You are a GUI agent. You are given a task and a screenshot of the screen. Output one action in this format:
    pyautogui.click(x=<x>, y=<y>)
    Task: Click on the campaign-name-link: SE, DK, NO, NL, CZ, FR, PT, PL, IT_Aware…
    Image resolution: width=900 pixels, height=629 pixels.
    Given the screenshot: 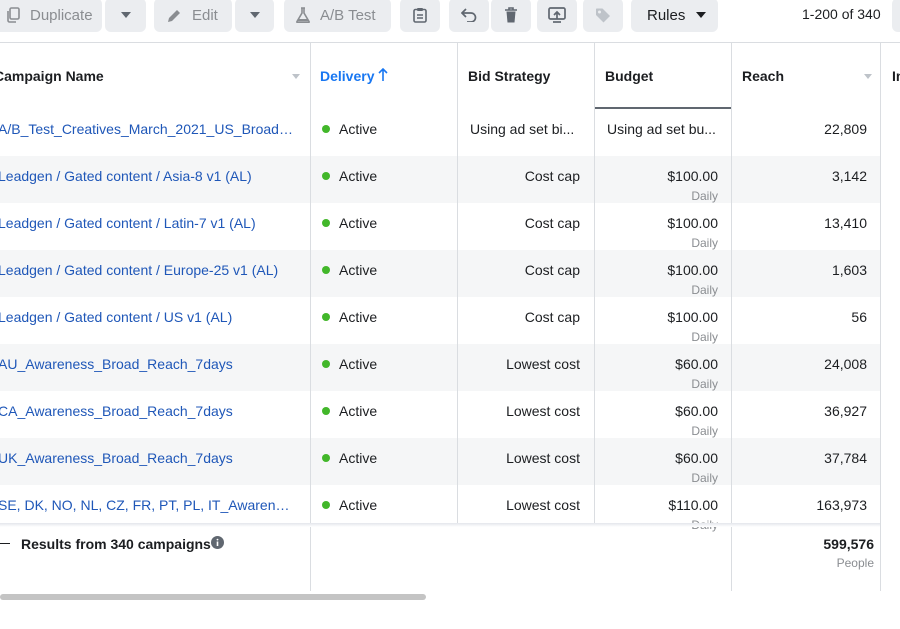 What is the action you would take?
    pyautogui.click(x=146, y=505)
    